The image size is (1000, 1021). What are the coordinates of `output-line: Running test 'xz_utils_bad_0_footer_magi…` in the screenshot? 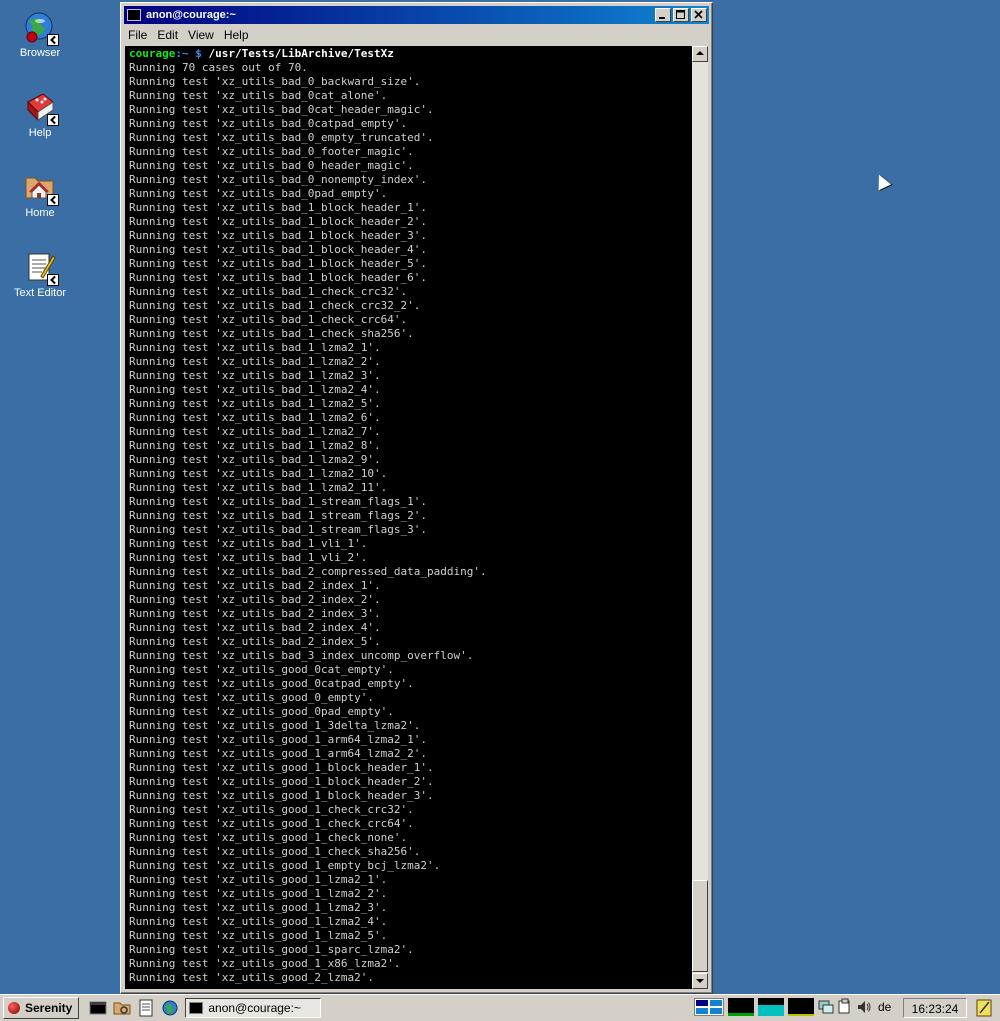 It's located at (271, 151).